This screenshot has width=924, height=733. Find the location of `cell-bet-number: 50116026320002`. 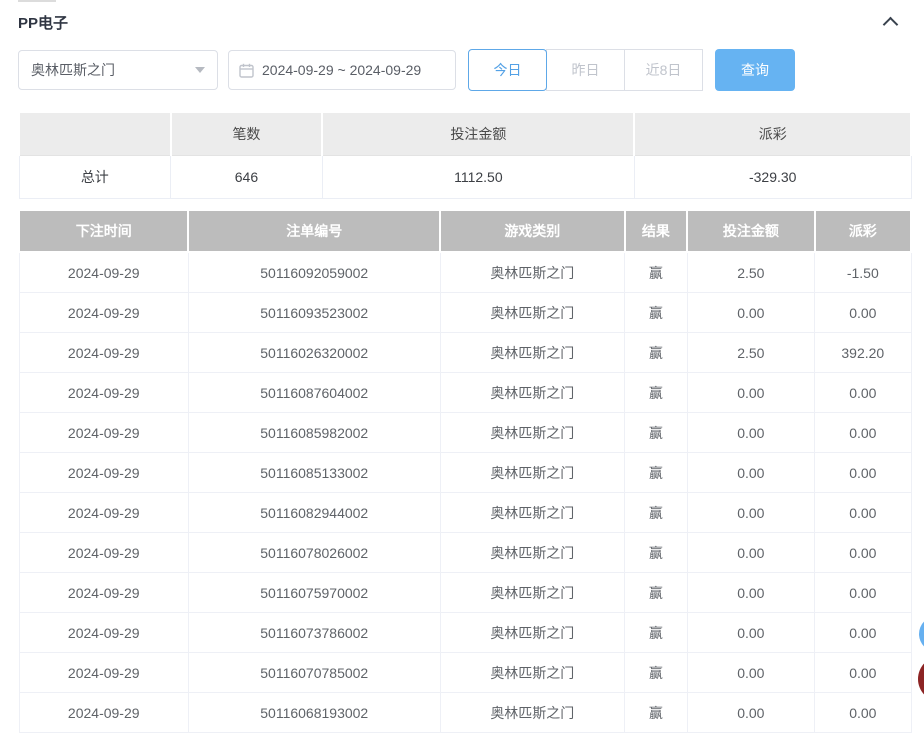

cell-bet-number: 50116026320002 is located at coordinates (314, 352).